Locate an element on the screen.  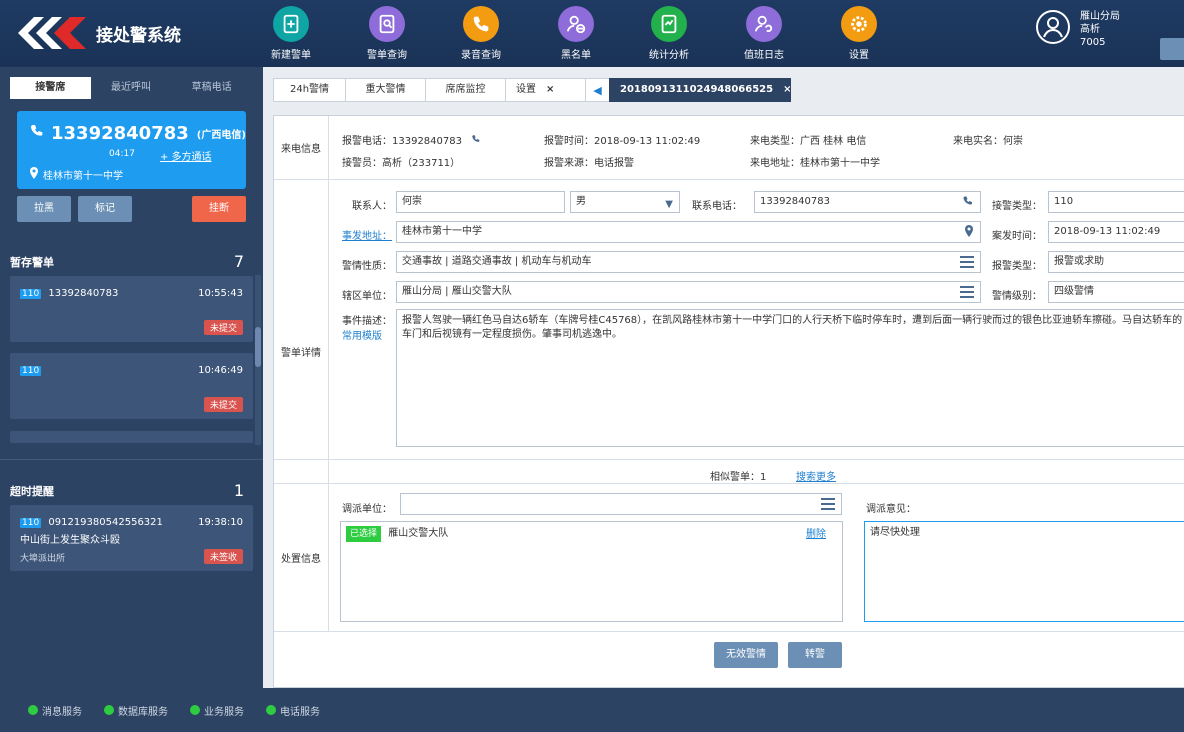
call-address-label: 来电地址： is located at coordinates (775, 163).